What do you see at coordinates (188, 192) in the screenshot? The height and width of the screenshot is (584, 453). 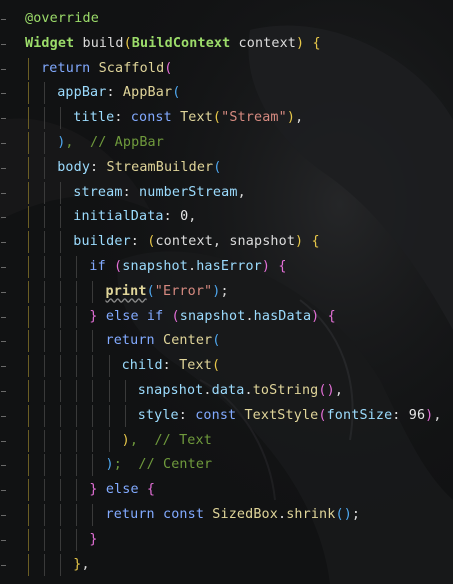 I see `code-token: numberStream` at bounding box center [188, 192].